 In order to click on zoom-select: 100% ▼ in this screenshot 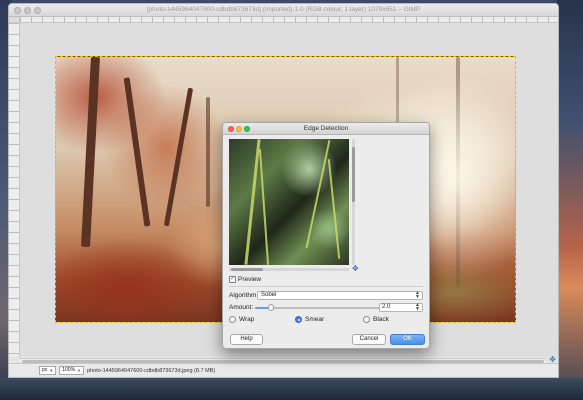, I will do `click(72, 370)`.